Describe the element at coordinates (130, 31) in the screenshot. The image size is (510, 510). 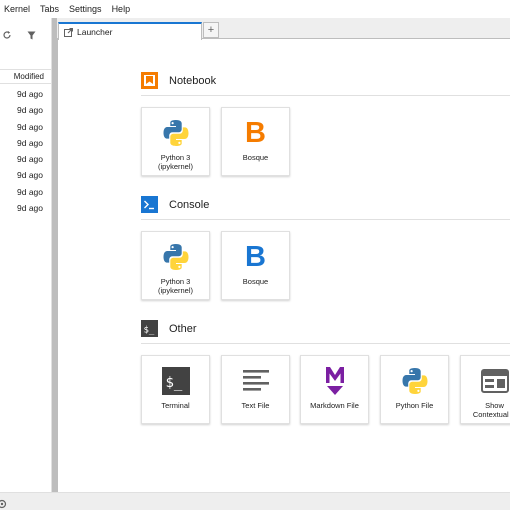
I see `tab-launcher: Launcher` at that location.